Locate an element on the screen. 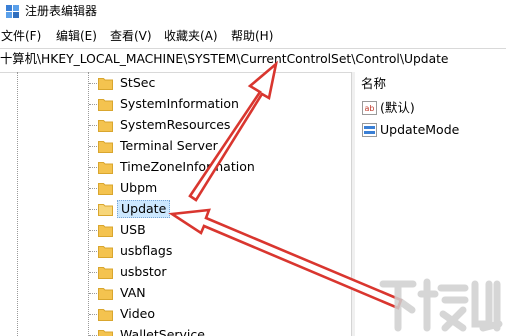  value-row: UpdateMode is located at coordinates (432, 131).